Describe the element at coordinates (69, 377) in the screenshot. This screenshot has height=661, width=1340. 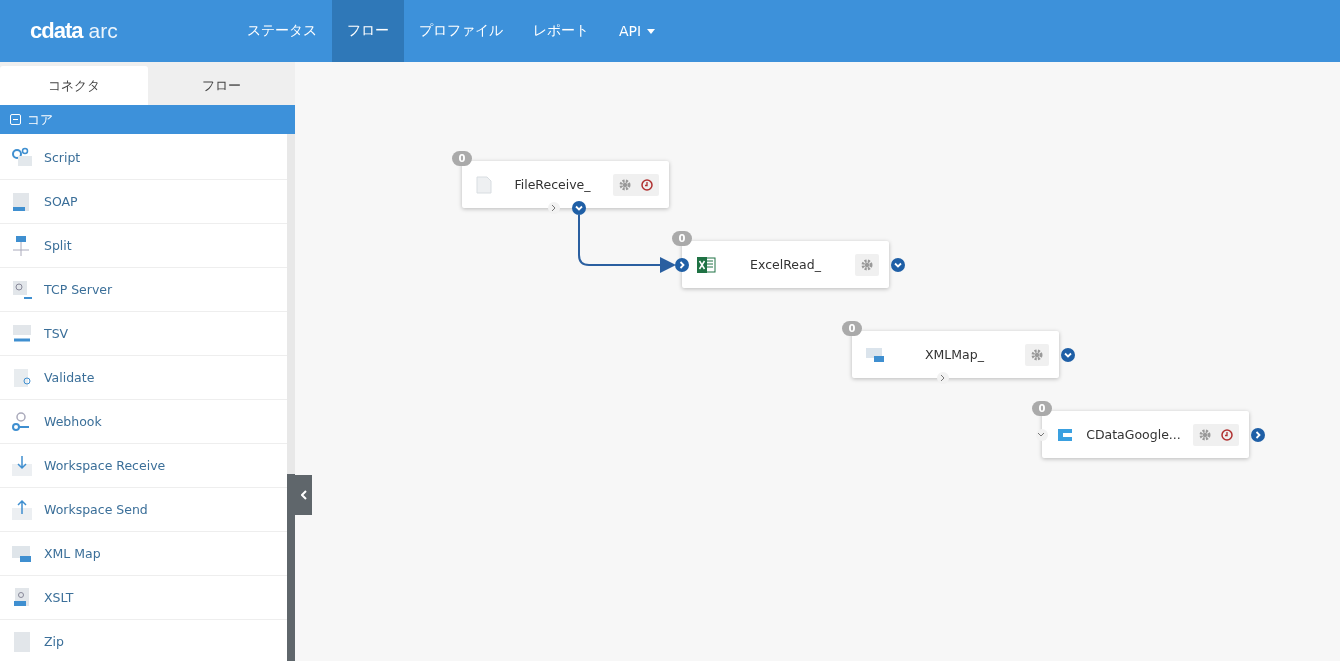
I see `connector-item: Validate` at that location.